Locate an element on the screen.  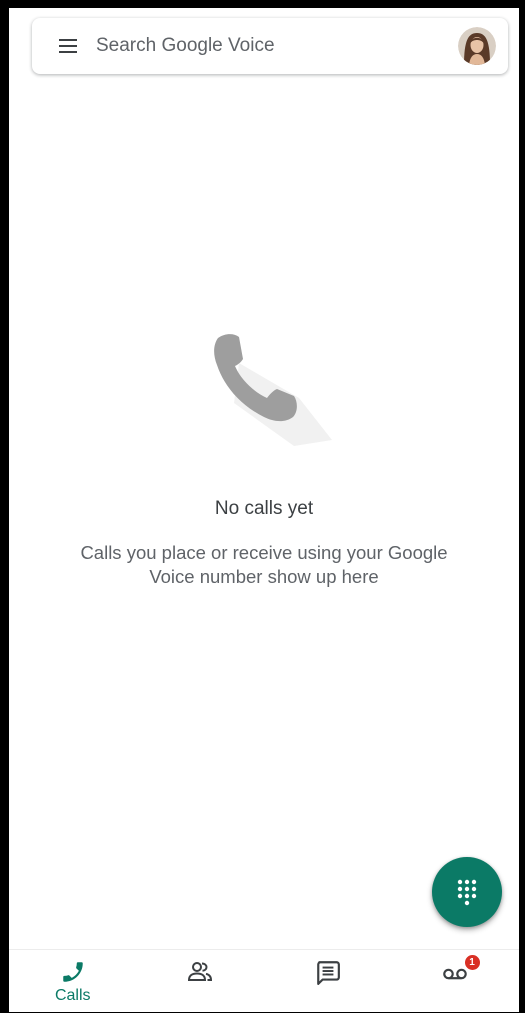
profile-photo is located at coordinates (477, 46).